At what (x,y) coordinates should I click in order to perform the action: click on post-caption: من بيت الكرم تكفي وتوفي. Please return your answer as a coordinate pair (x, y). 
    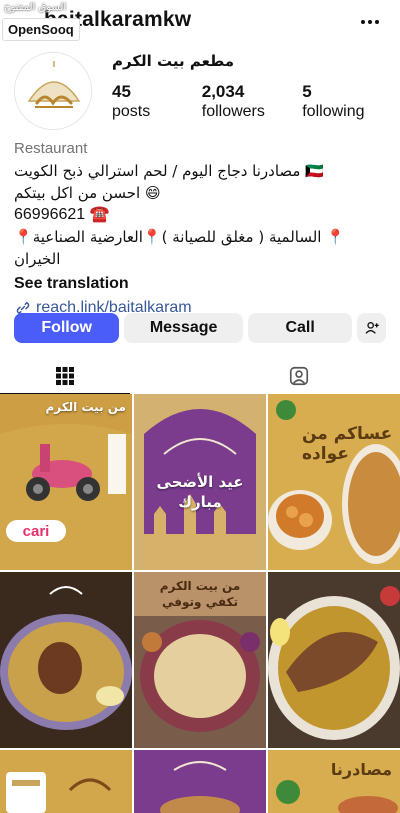
    Looking at the image, I should click on (200, 594).